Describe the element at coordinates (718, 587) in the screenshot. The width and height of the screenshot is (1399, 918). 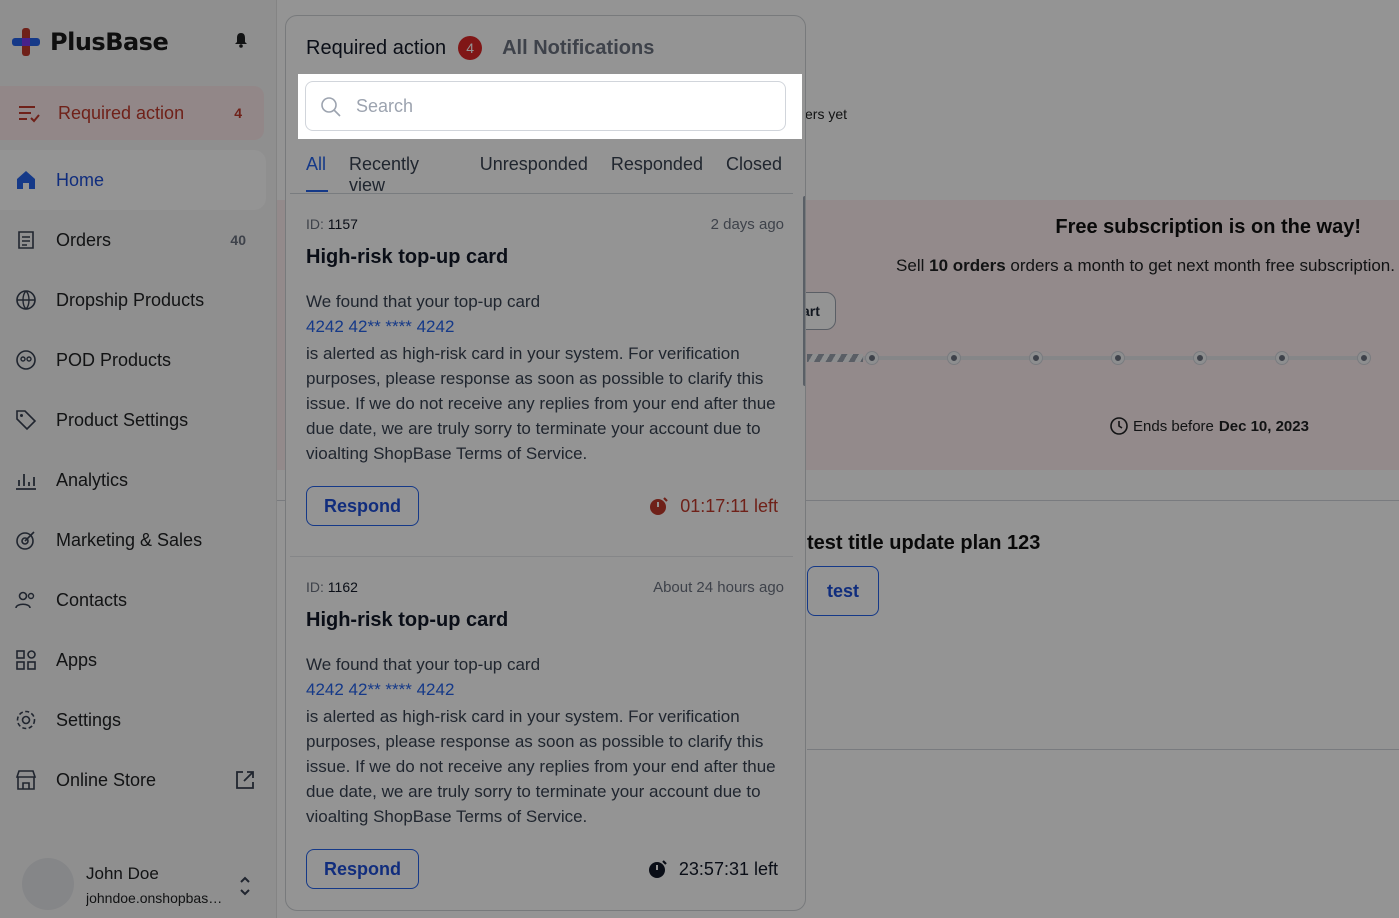
I see `card-timestamp: About 24 hours ago` at that location.